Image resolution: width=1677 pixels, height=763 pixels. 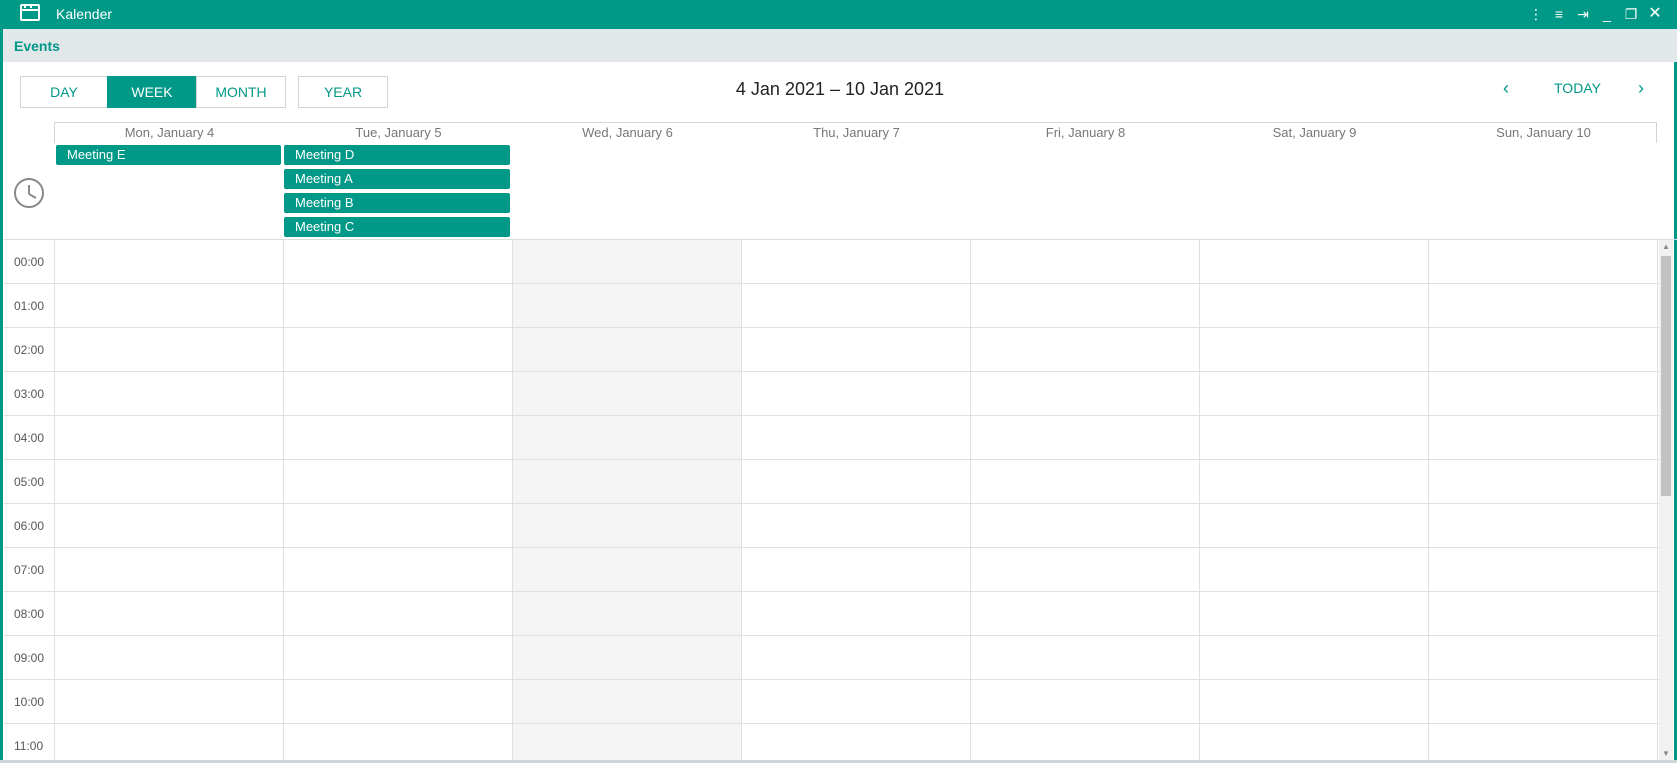 What do you see at coordinates (831, 570) in the screenshot?
I see `hour-row: 07:00` at bounding box center [831, 570].